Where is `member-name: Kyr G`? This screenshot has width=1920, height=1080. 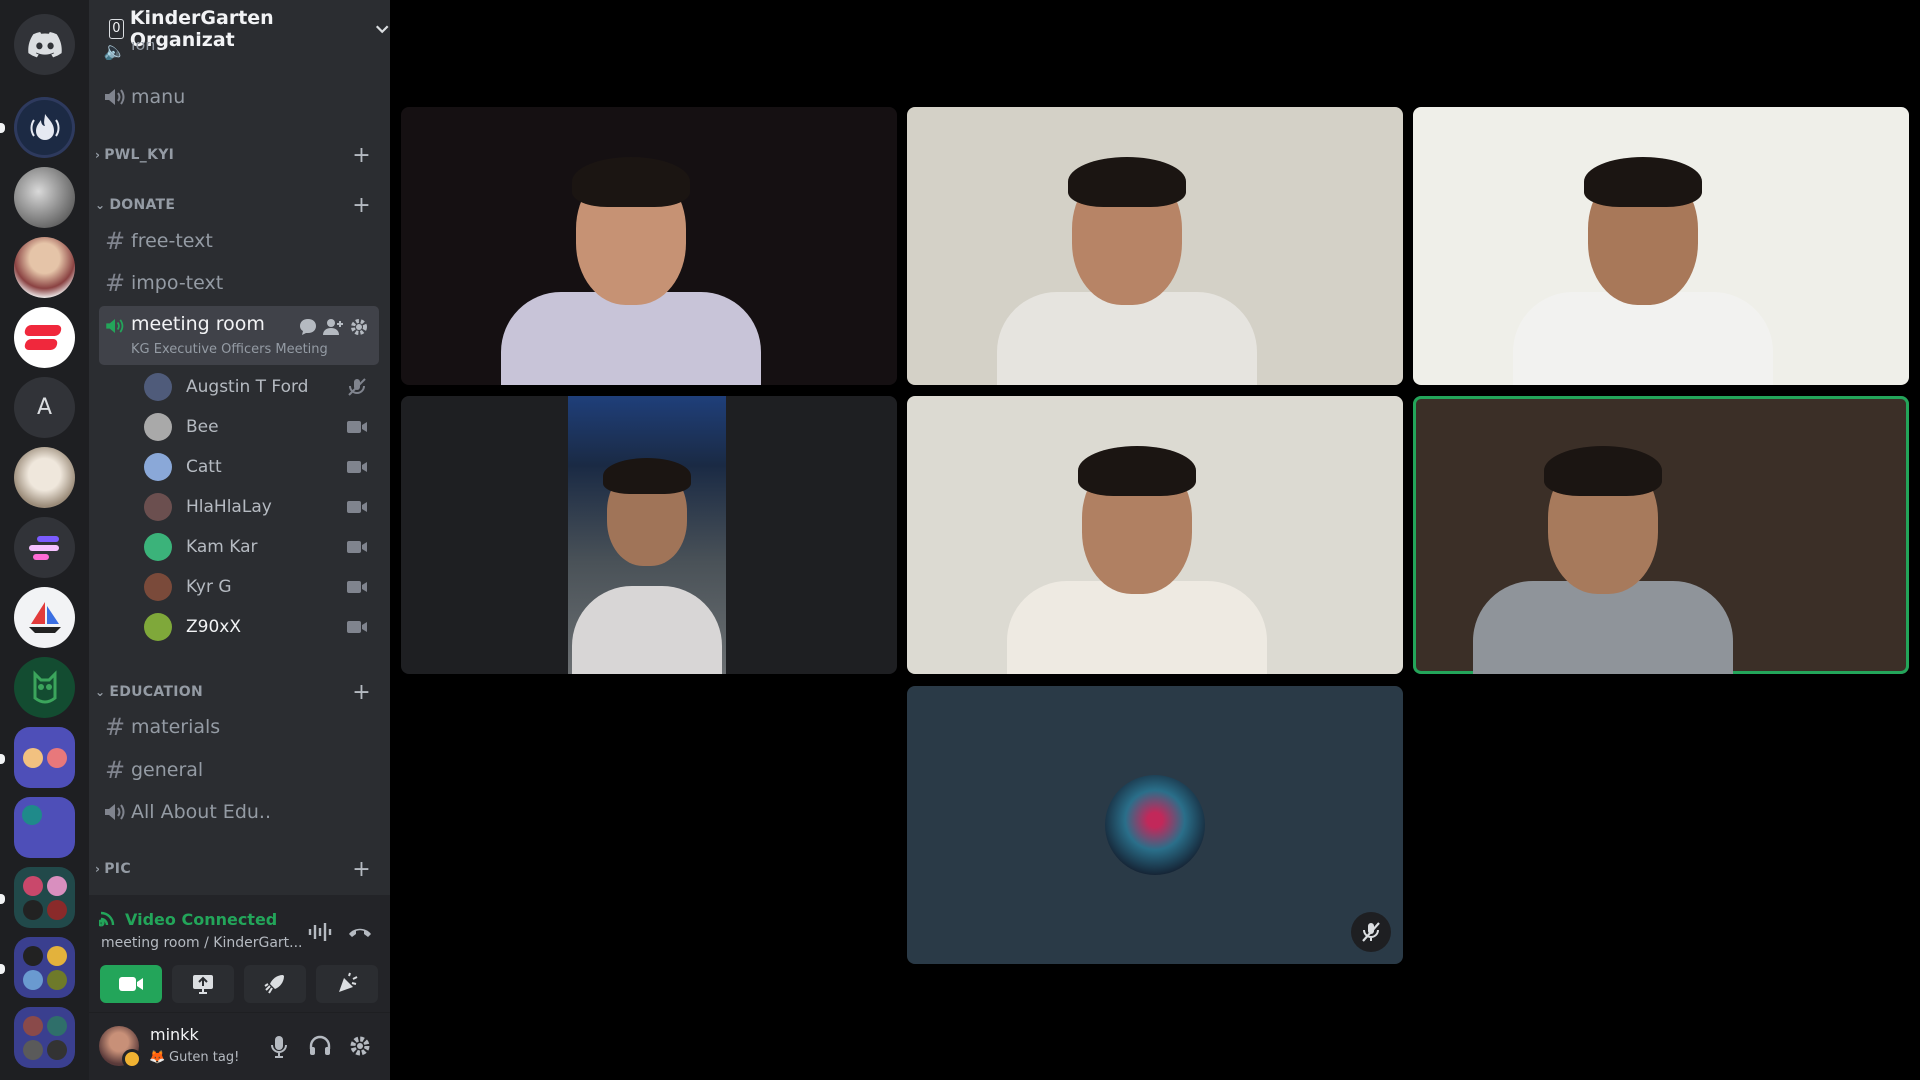
member-name: Kyr G is located at coordinates (209, 587).